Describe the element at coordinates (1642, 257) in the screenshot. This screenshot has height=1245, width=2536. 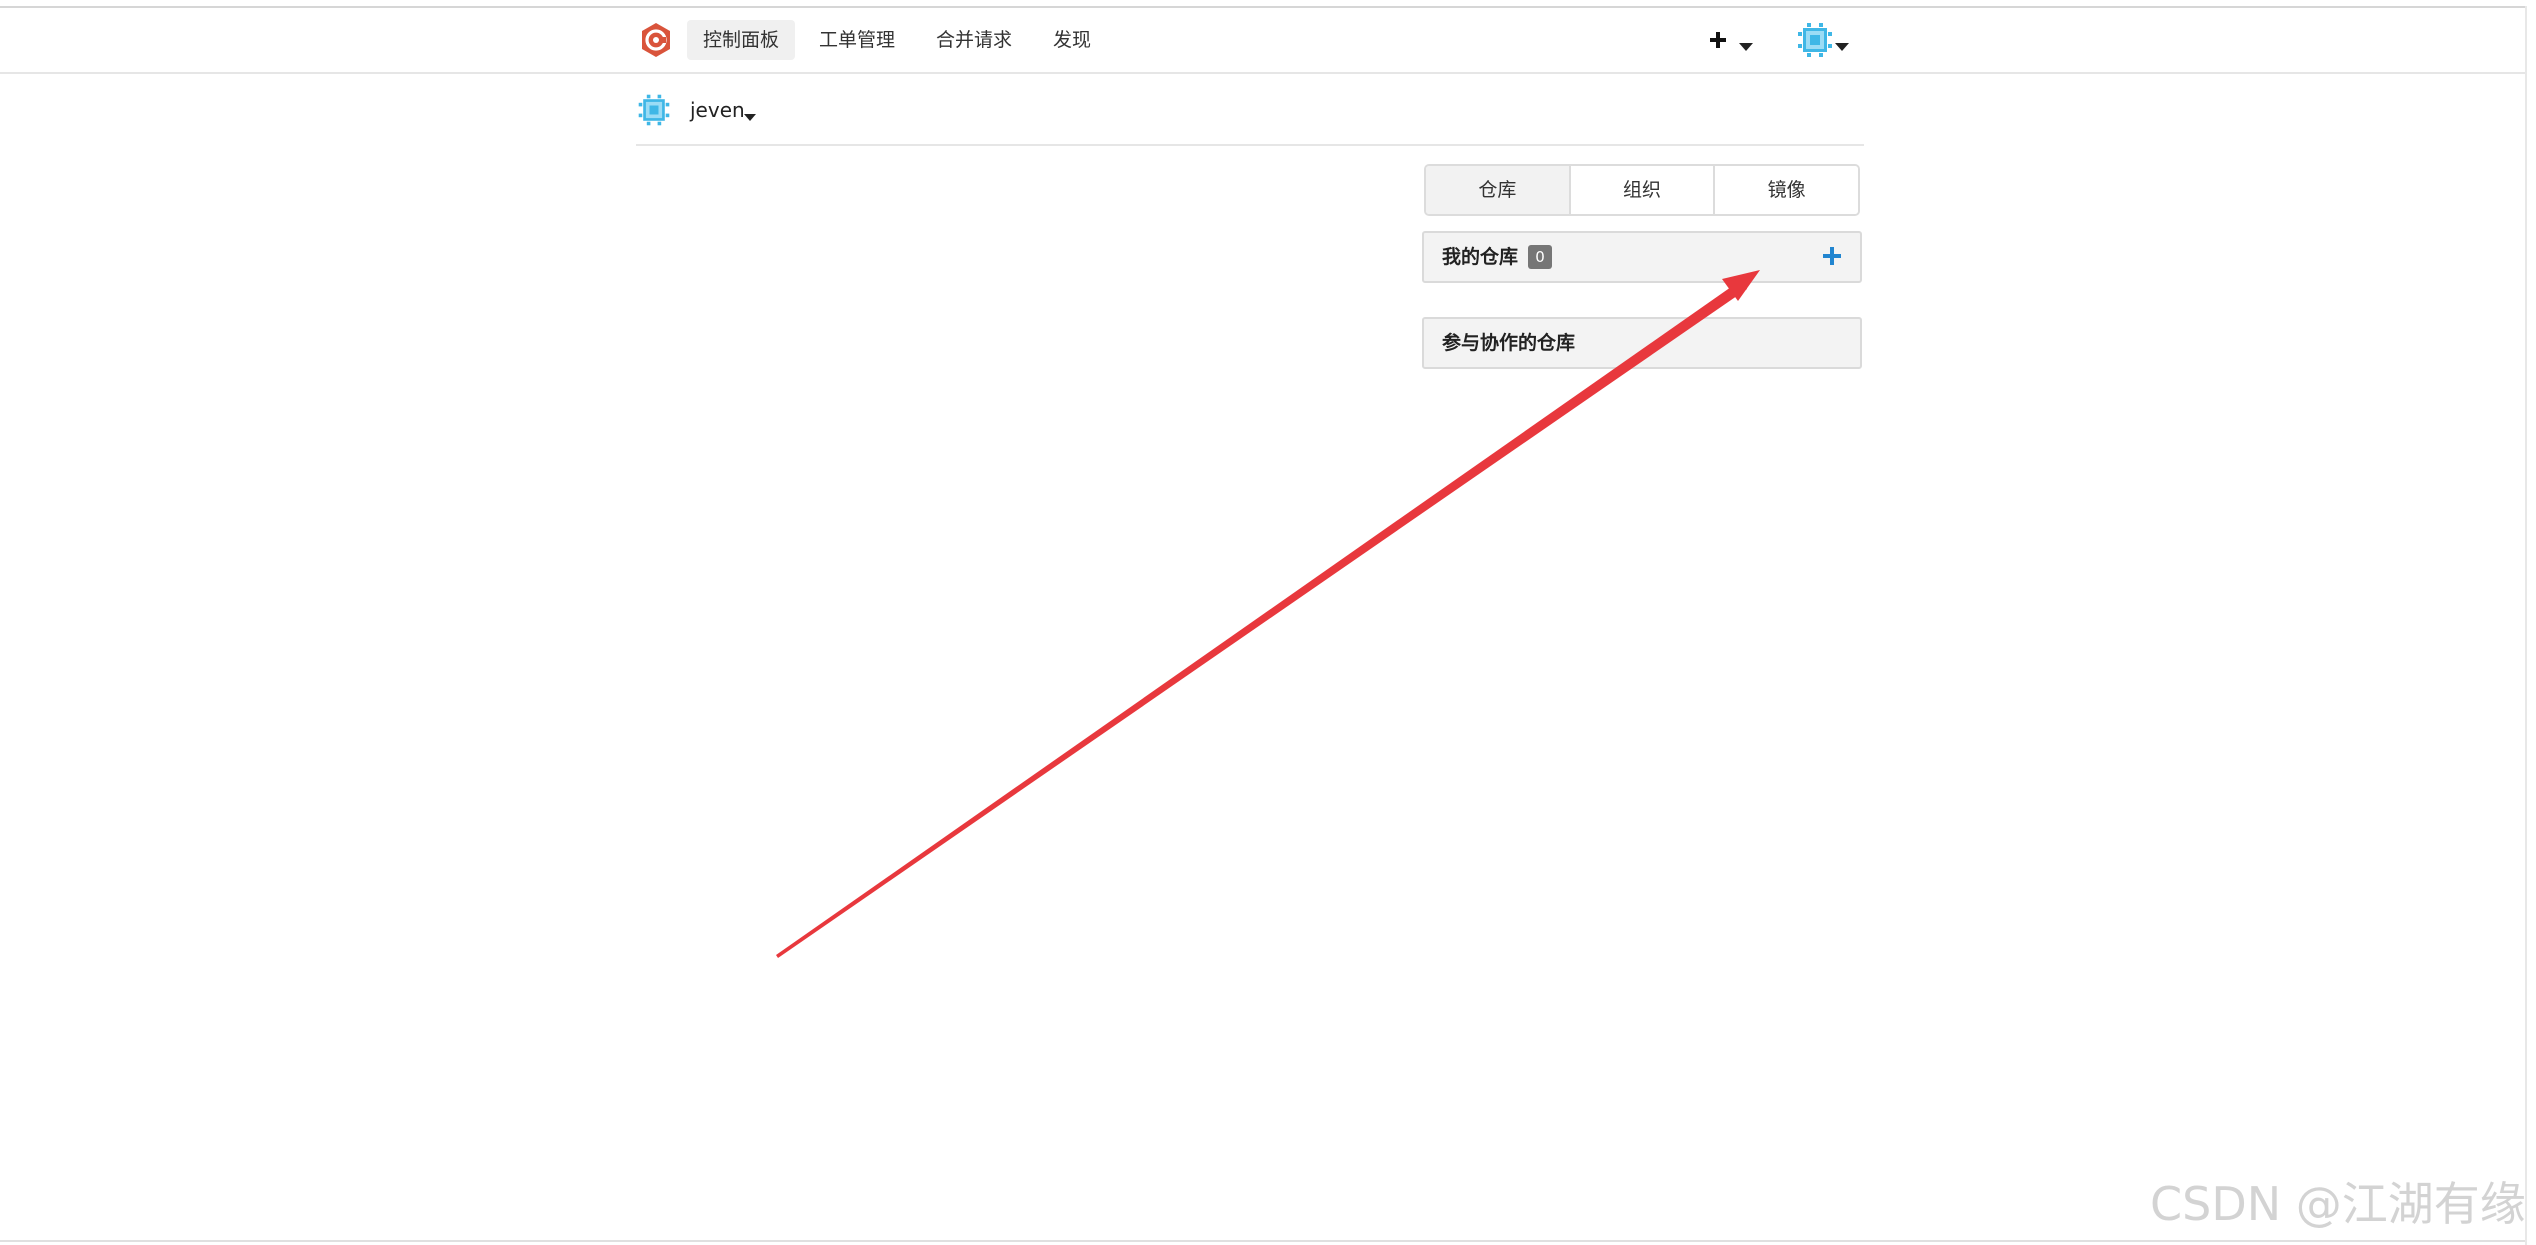
I see `my-repositories-panel: 我的仓库 0` at that location.